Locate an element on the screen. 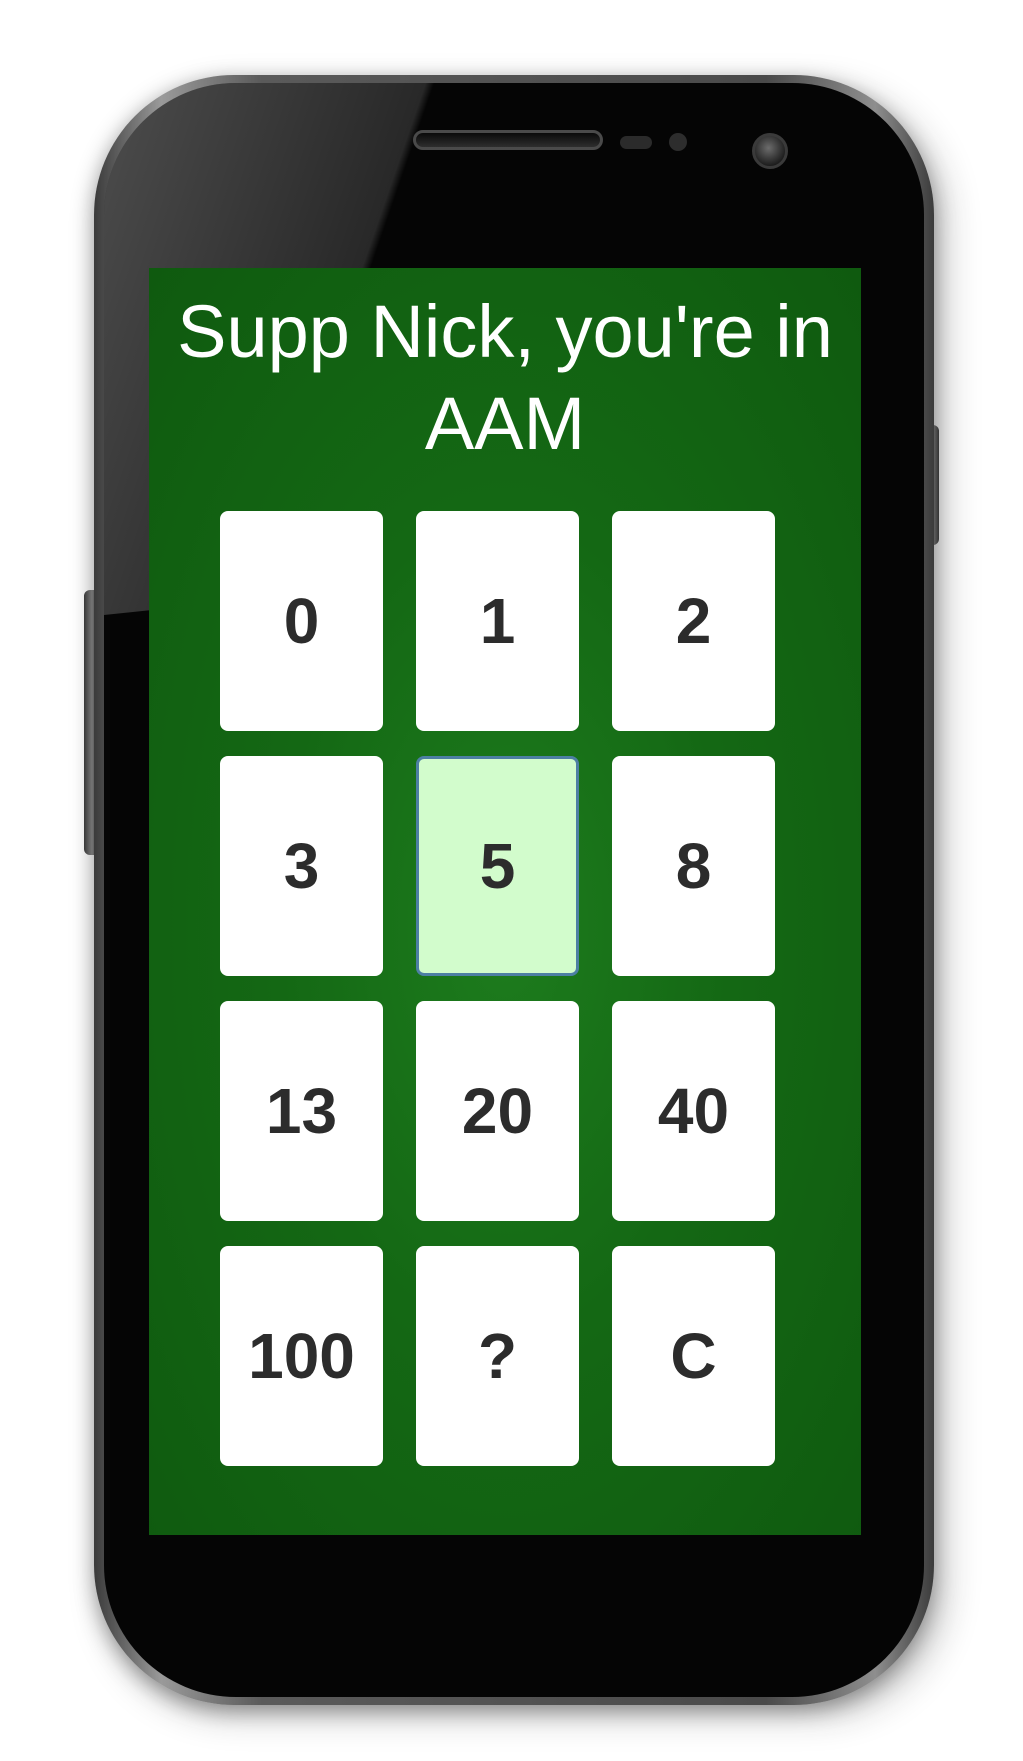 The height and width of the screenshot is (1761, 1023). estimate-card: C is located at coordinates (693, 1356).